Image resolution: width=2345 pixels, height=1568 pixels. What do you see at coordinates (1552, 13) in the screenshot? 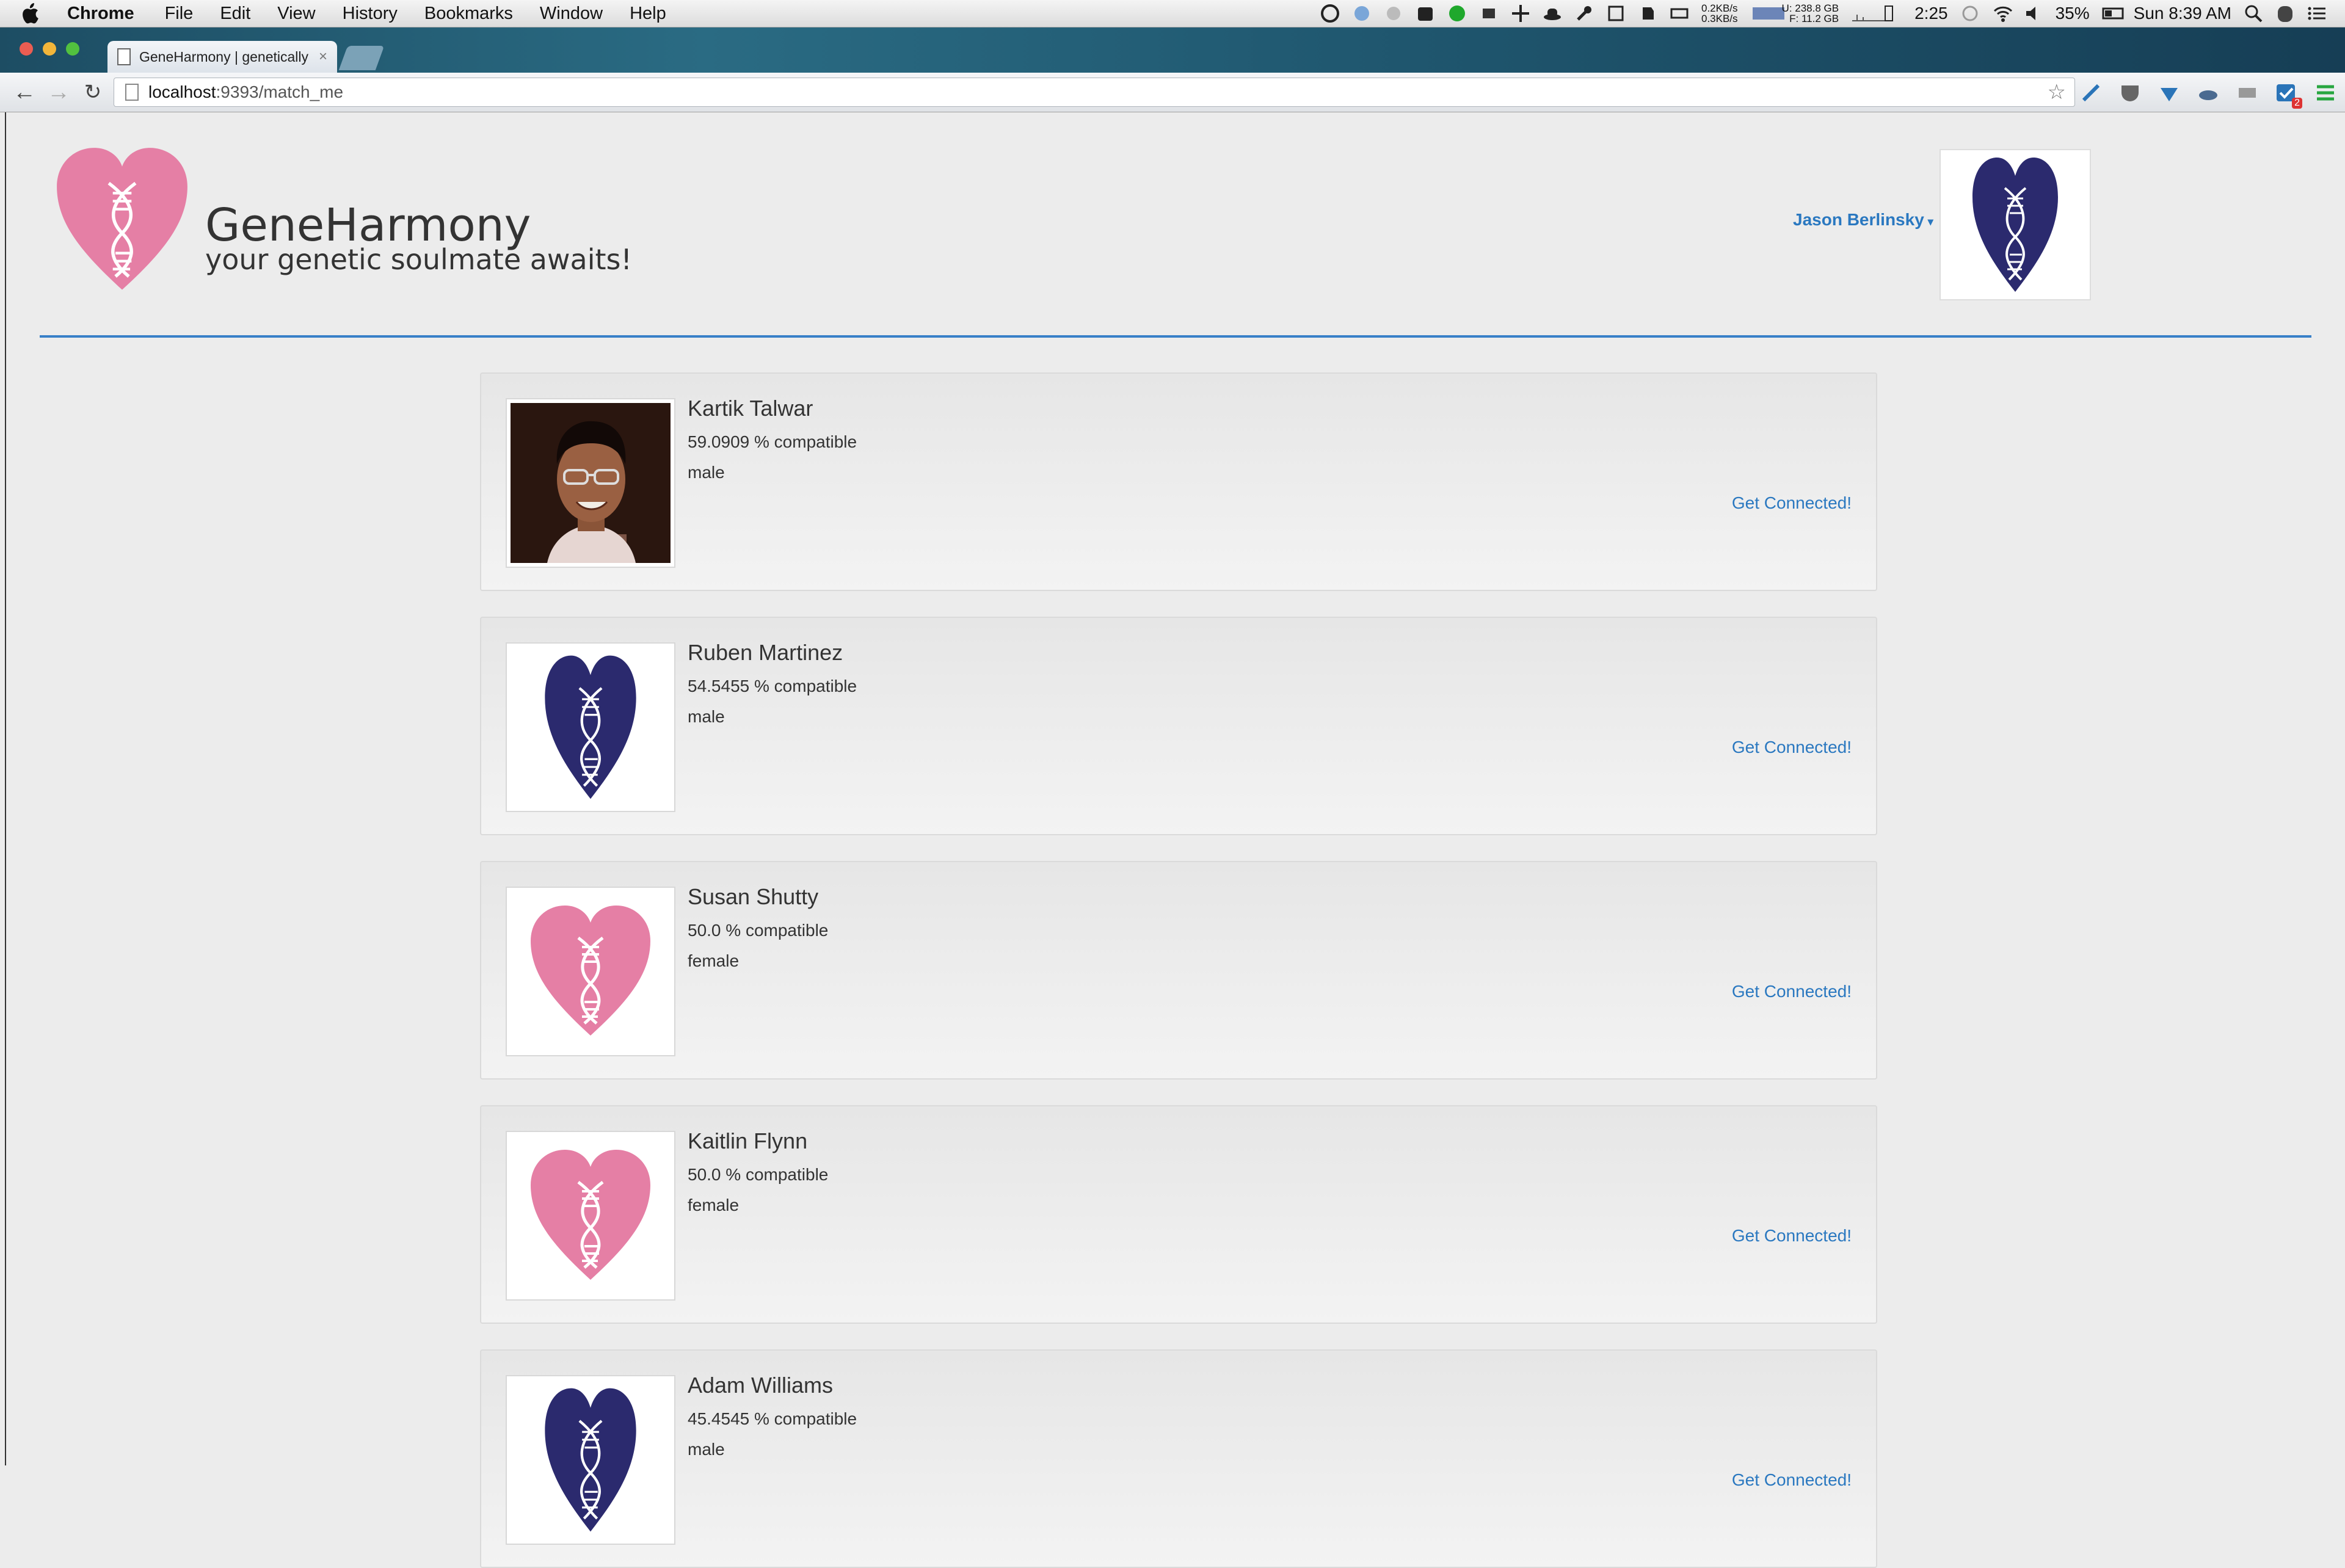
I see `hat-icon` at bounding box center [1552, 13].